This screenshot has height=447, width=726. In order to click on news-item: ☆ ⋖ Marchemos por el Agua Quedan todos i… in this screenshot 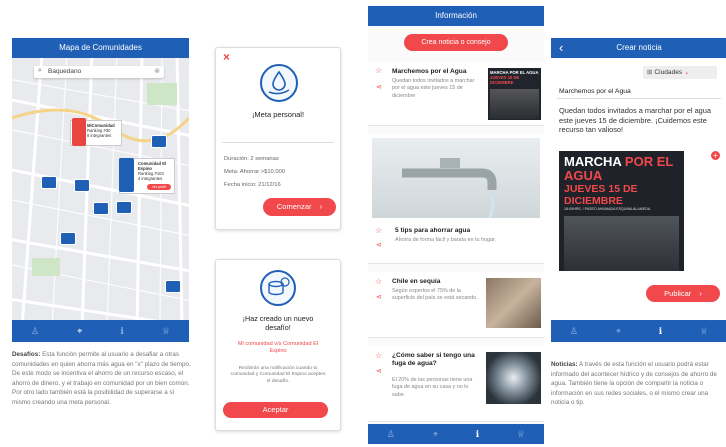, I will do `click(456, 94)`.